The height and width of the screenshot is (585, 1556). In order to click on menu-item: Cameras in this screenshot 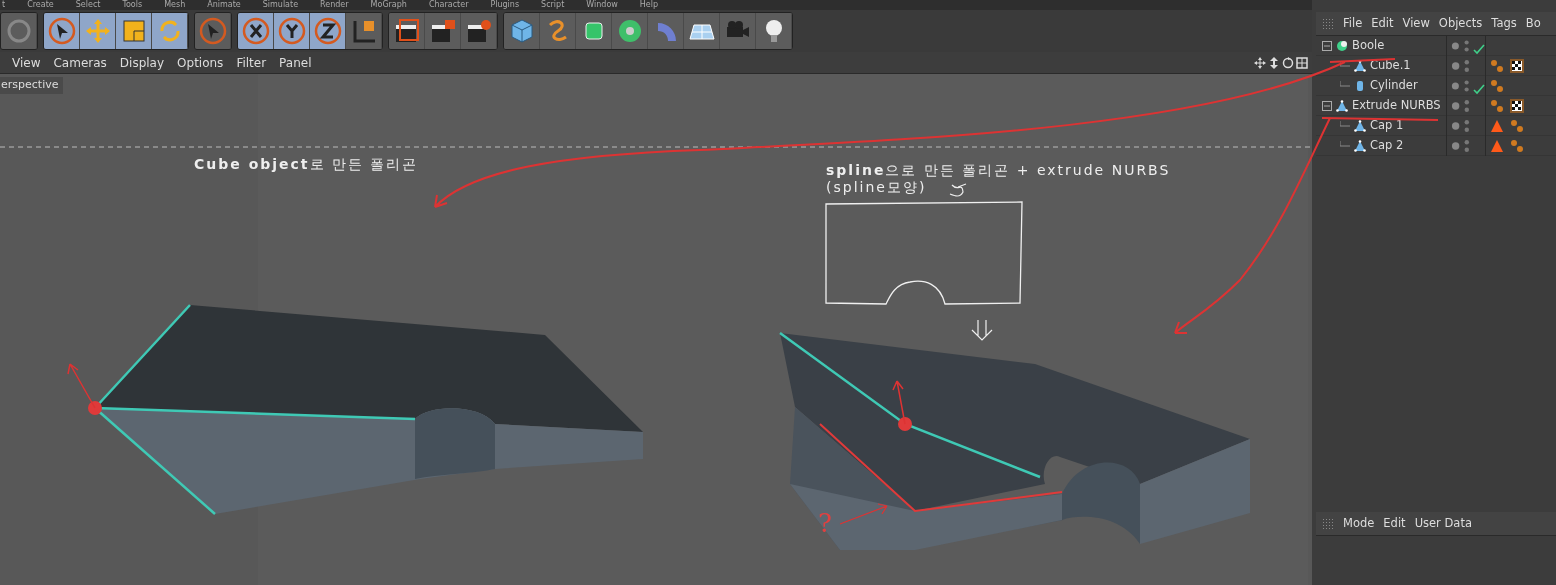, I will do `click(80, 62)`.